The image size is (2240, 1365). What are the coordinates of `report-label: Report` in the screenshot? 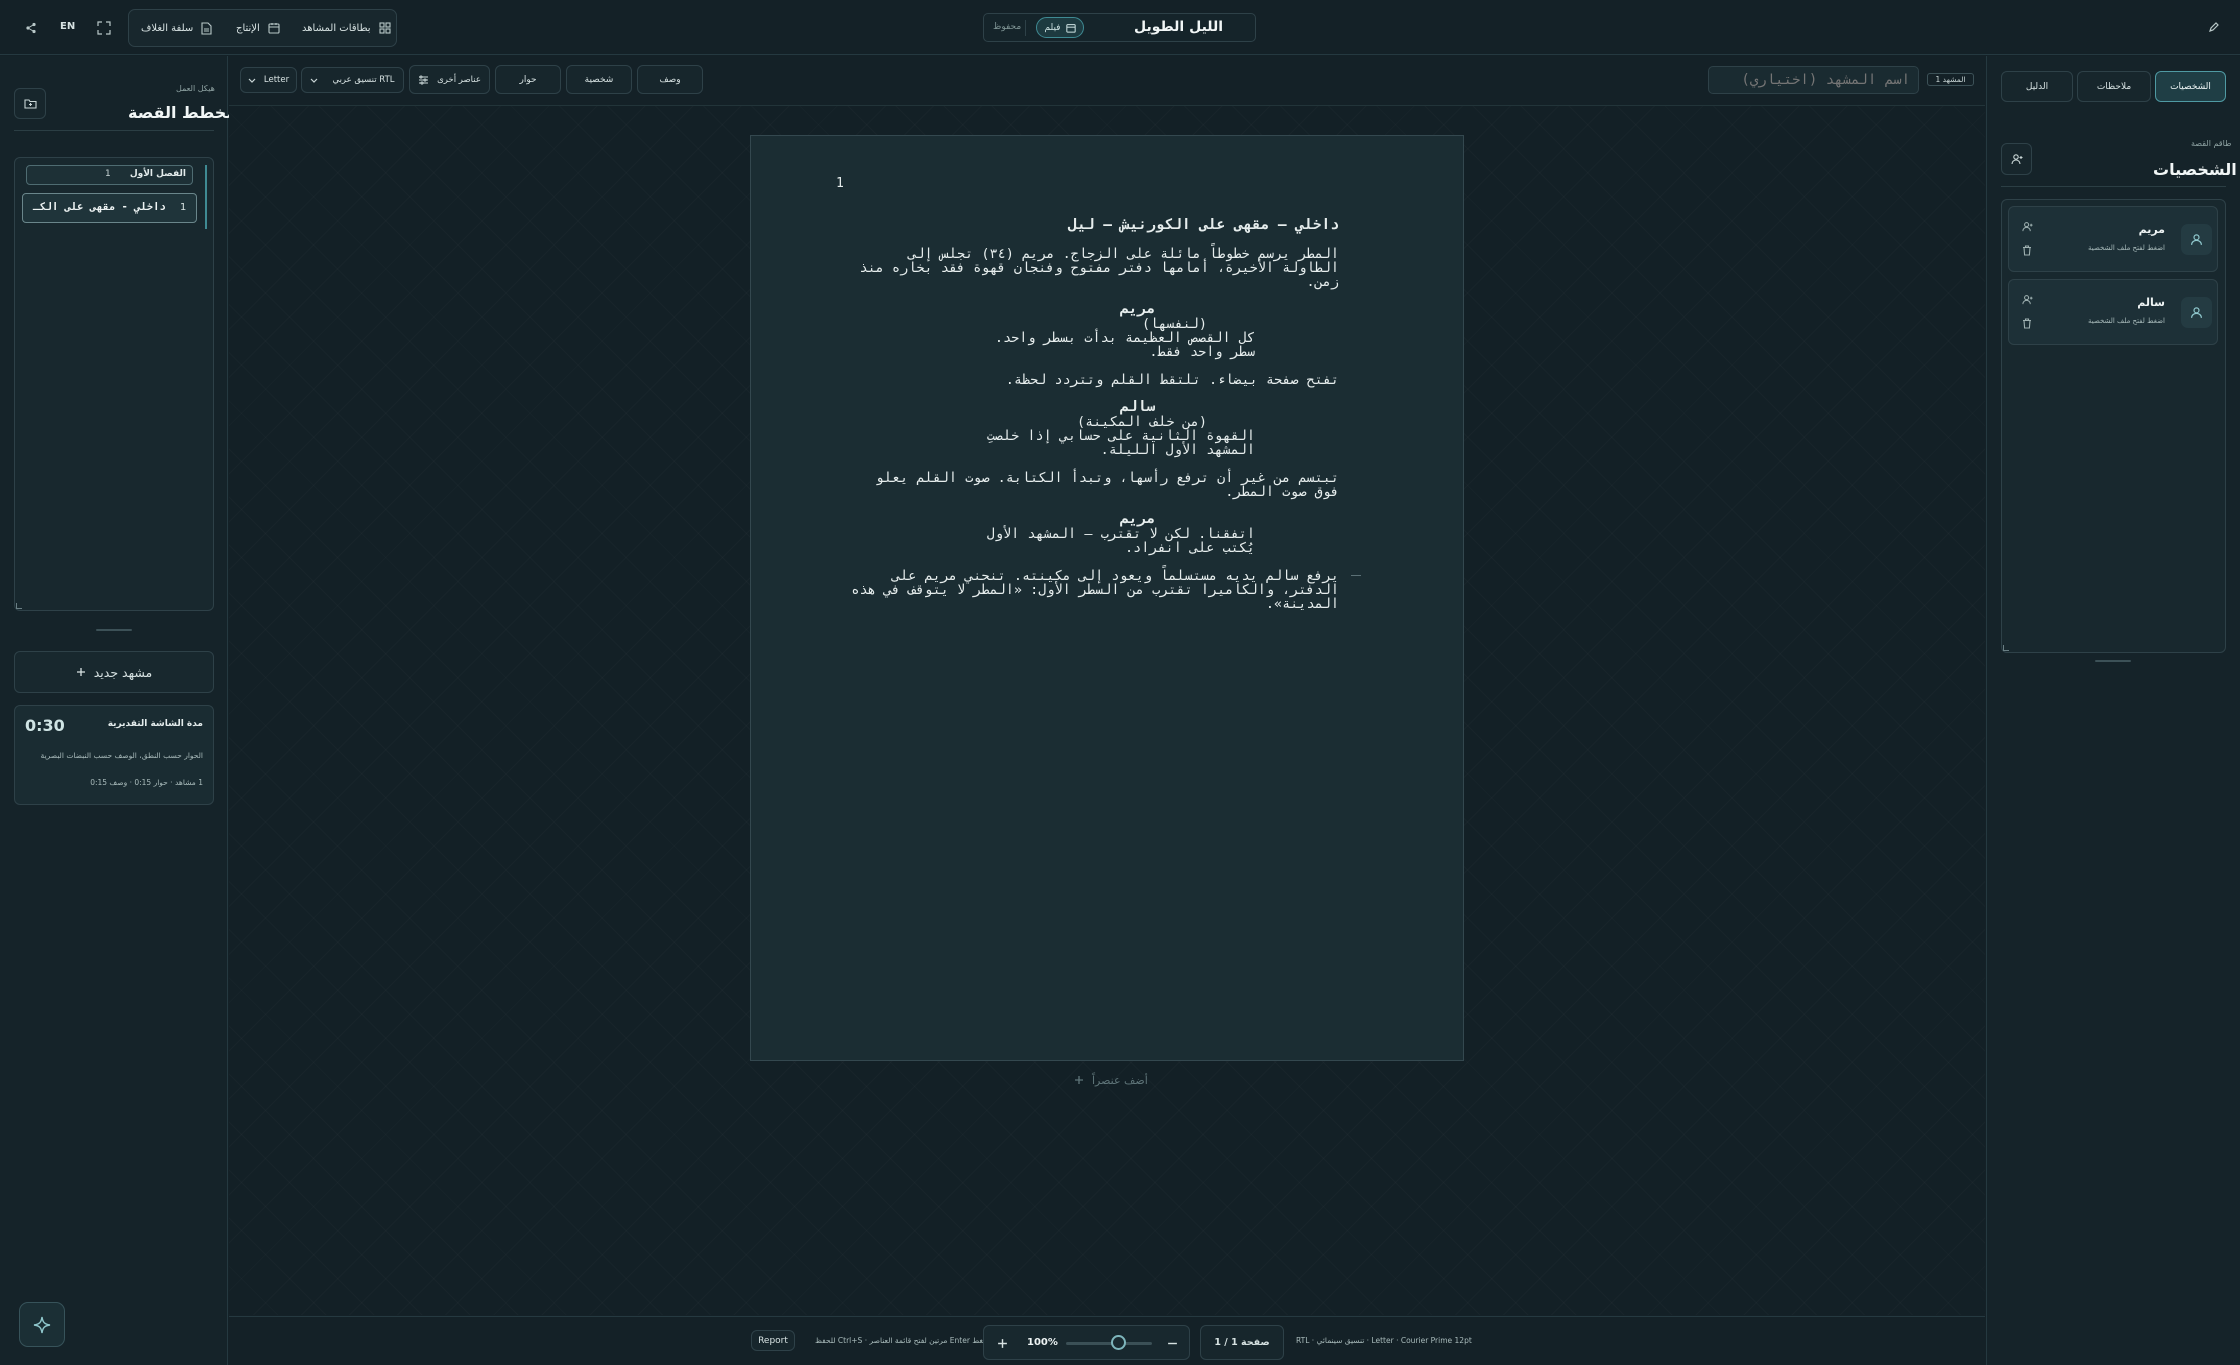 It's located at (773, 1340).